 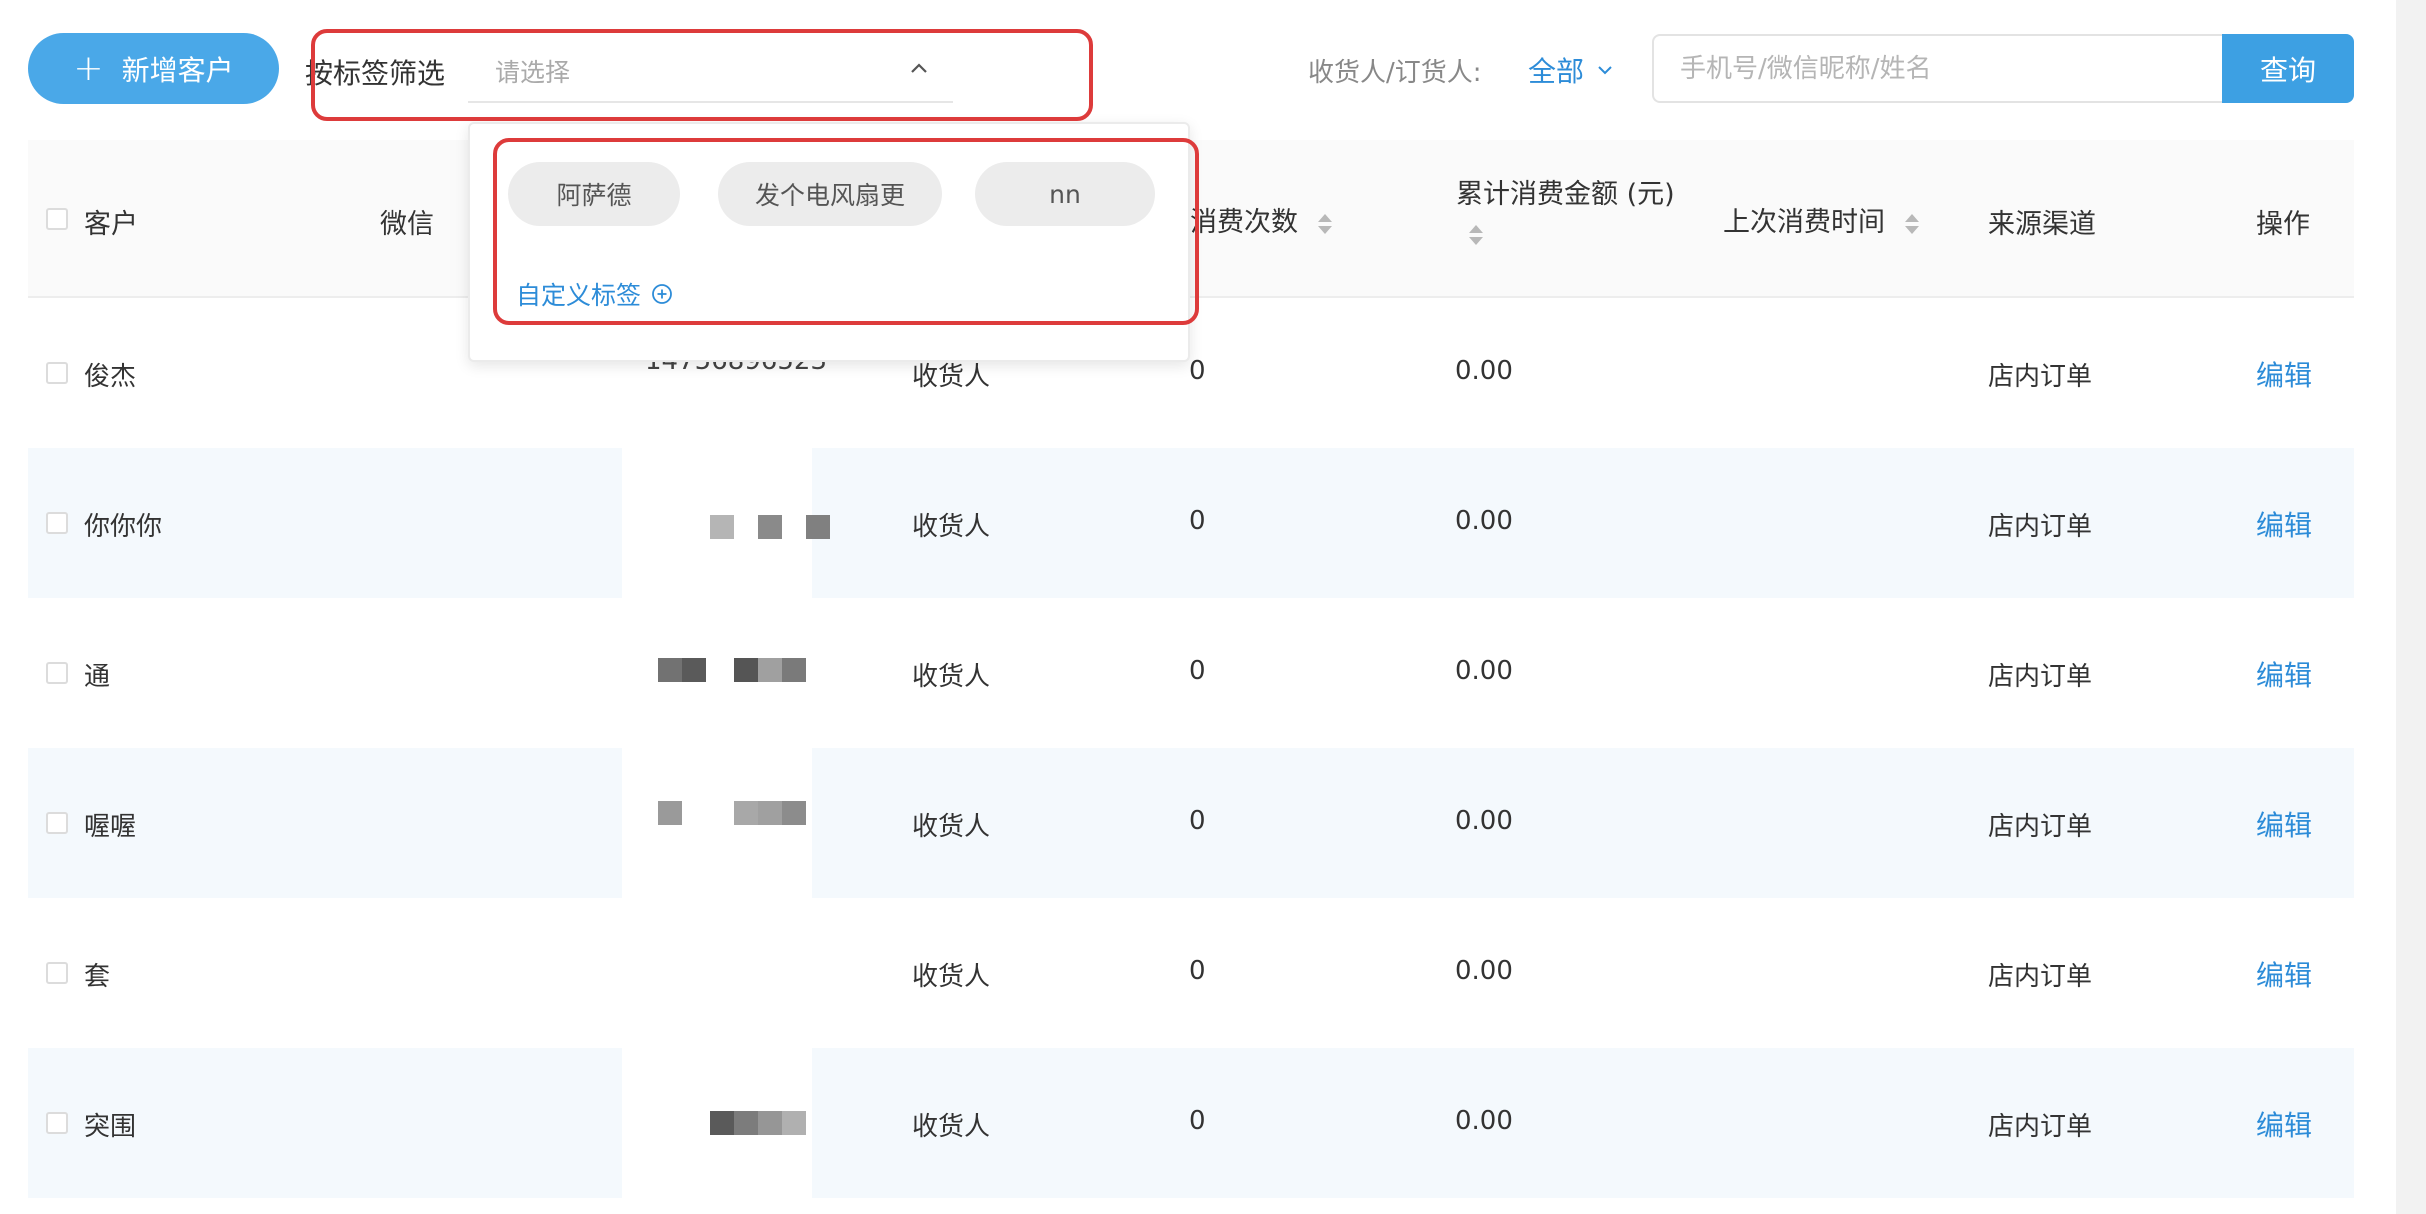 I want to click on col-customer: 客户, so click(x=111, y=224).